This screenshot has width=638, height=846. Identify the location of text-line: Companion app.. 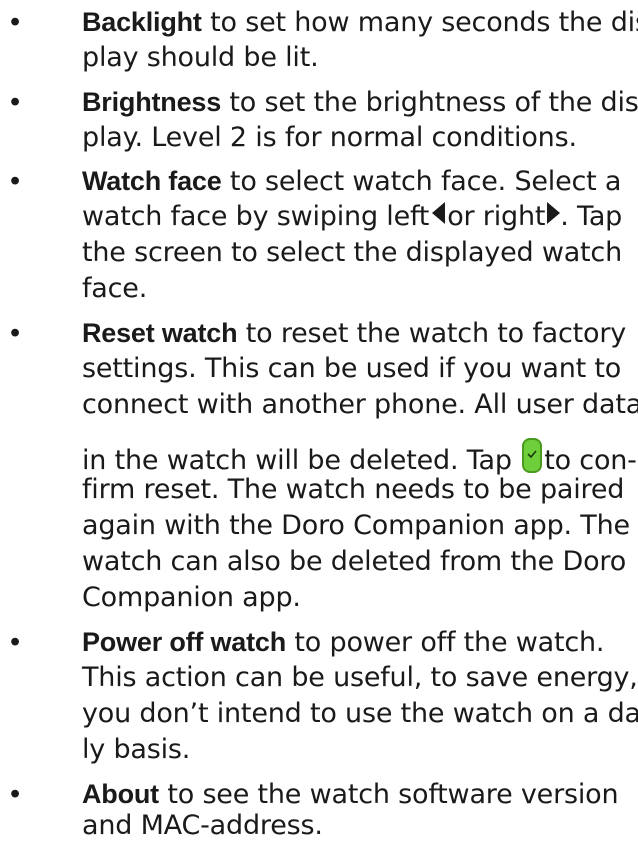
(191, 597).